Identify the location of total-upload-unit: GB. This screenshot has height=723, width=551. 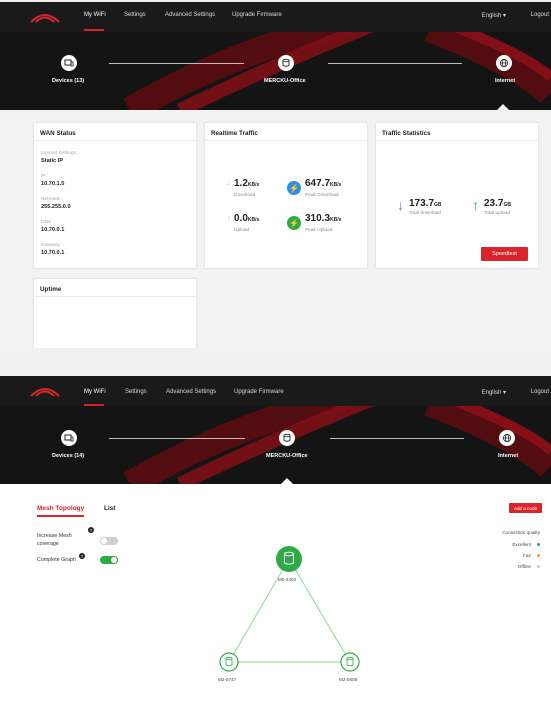
(507, 205).